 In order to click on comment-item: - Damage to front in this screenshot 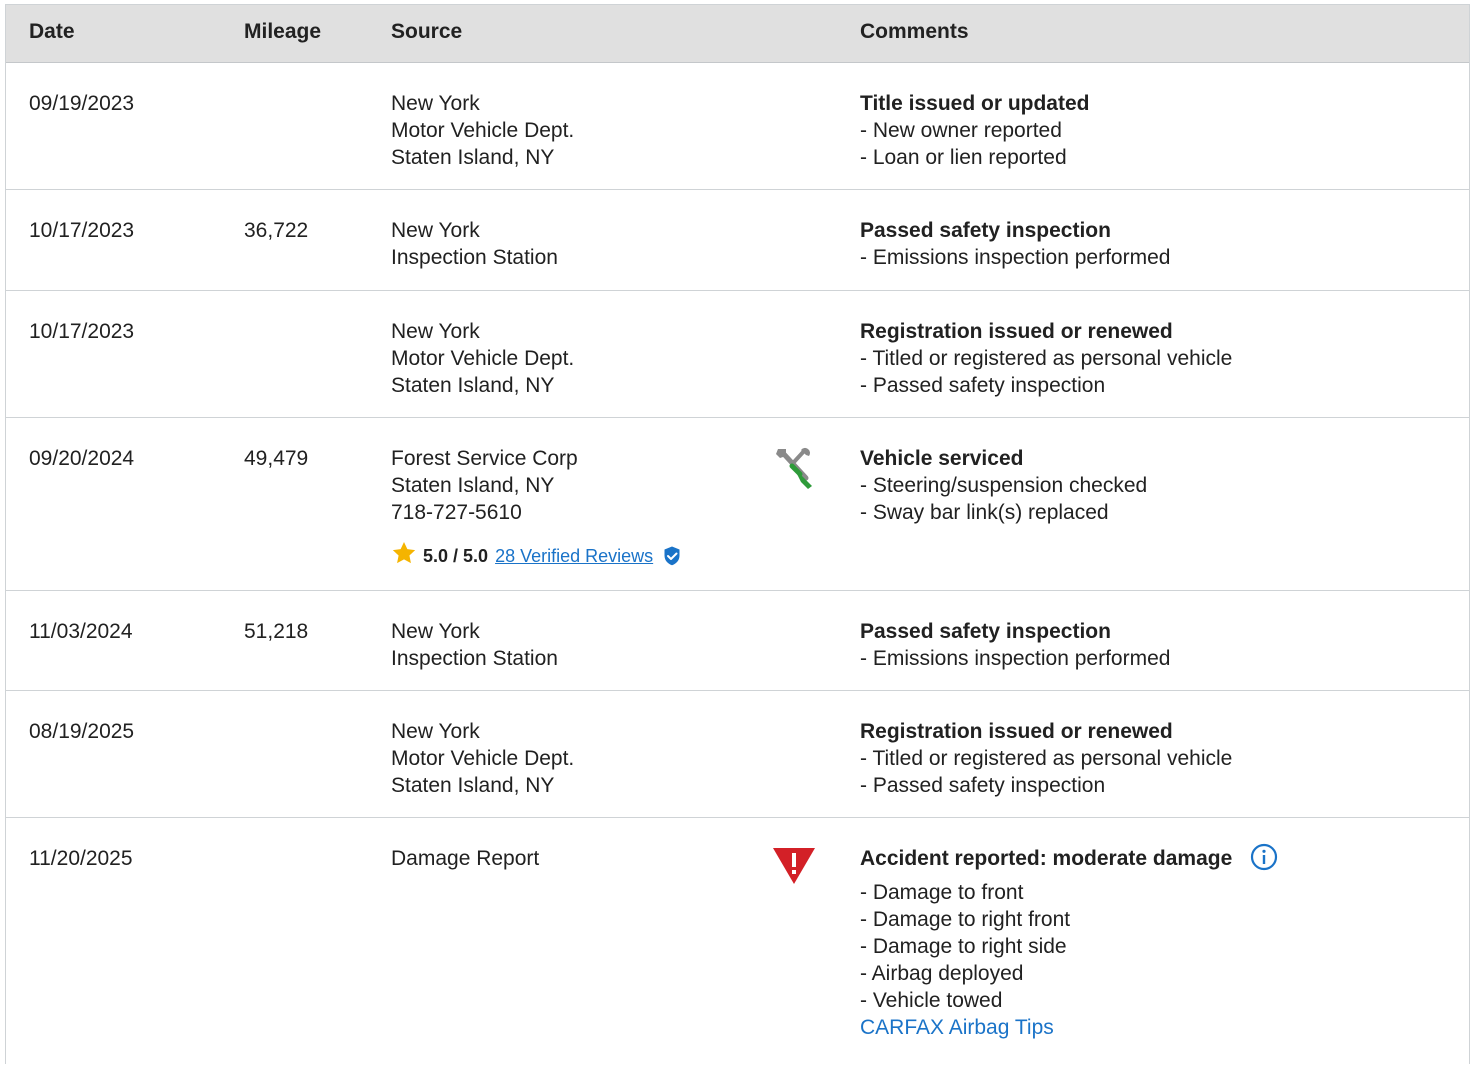, I will do `click(942, 893)`.